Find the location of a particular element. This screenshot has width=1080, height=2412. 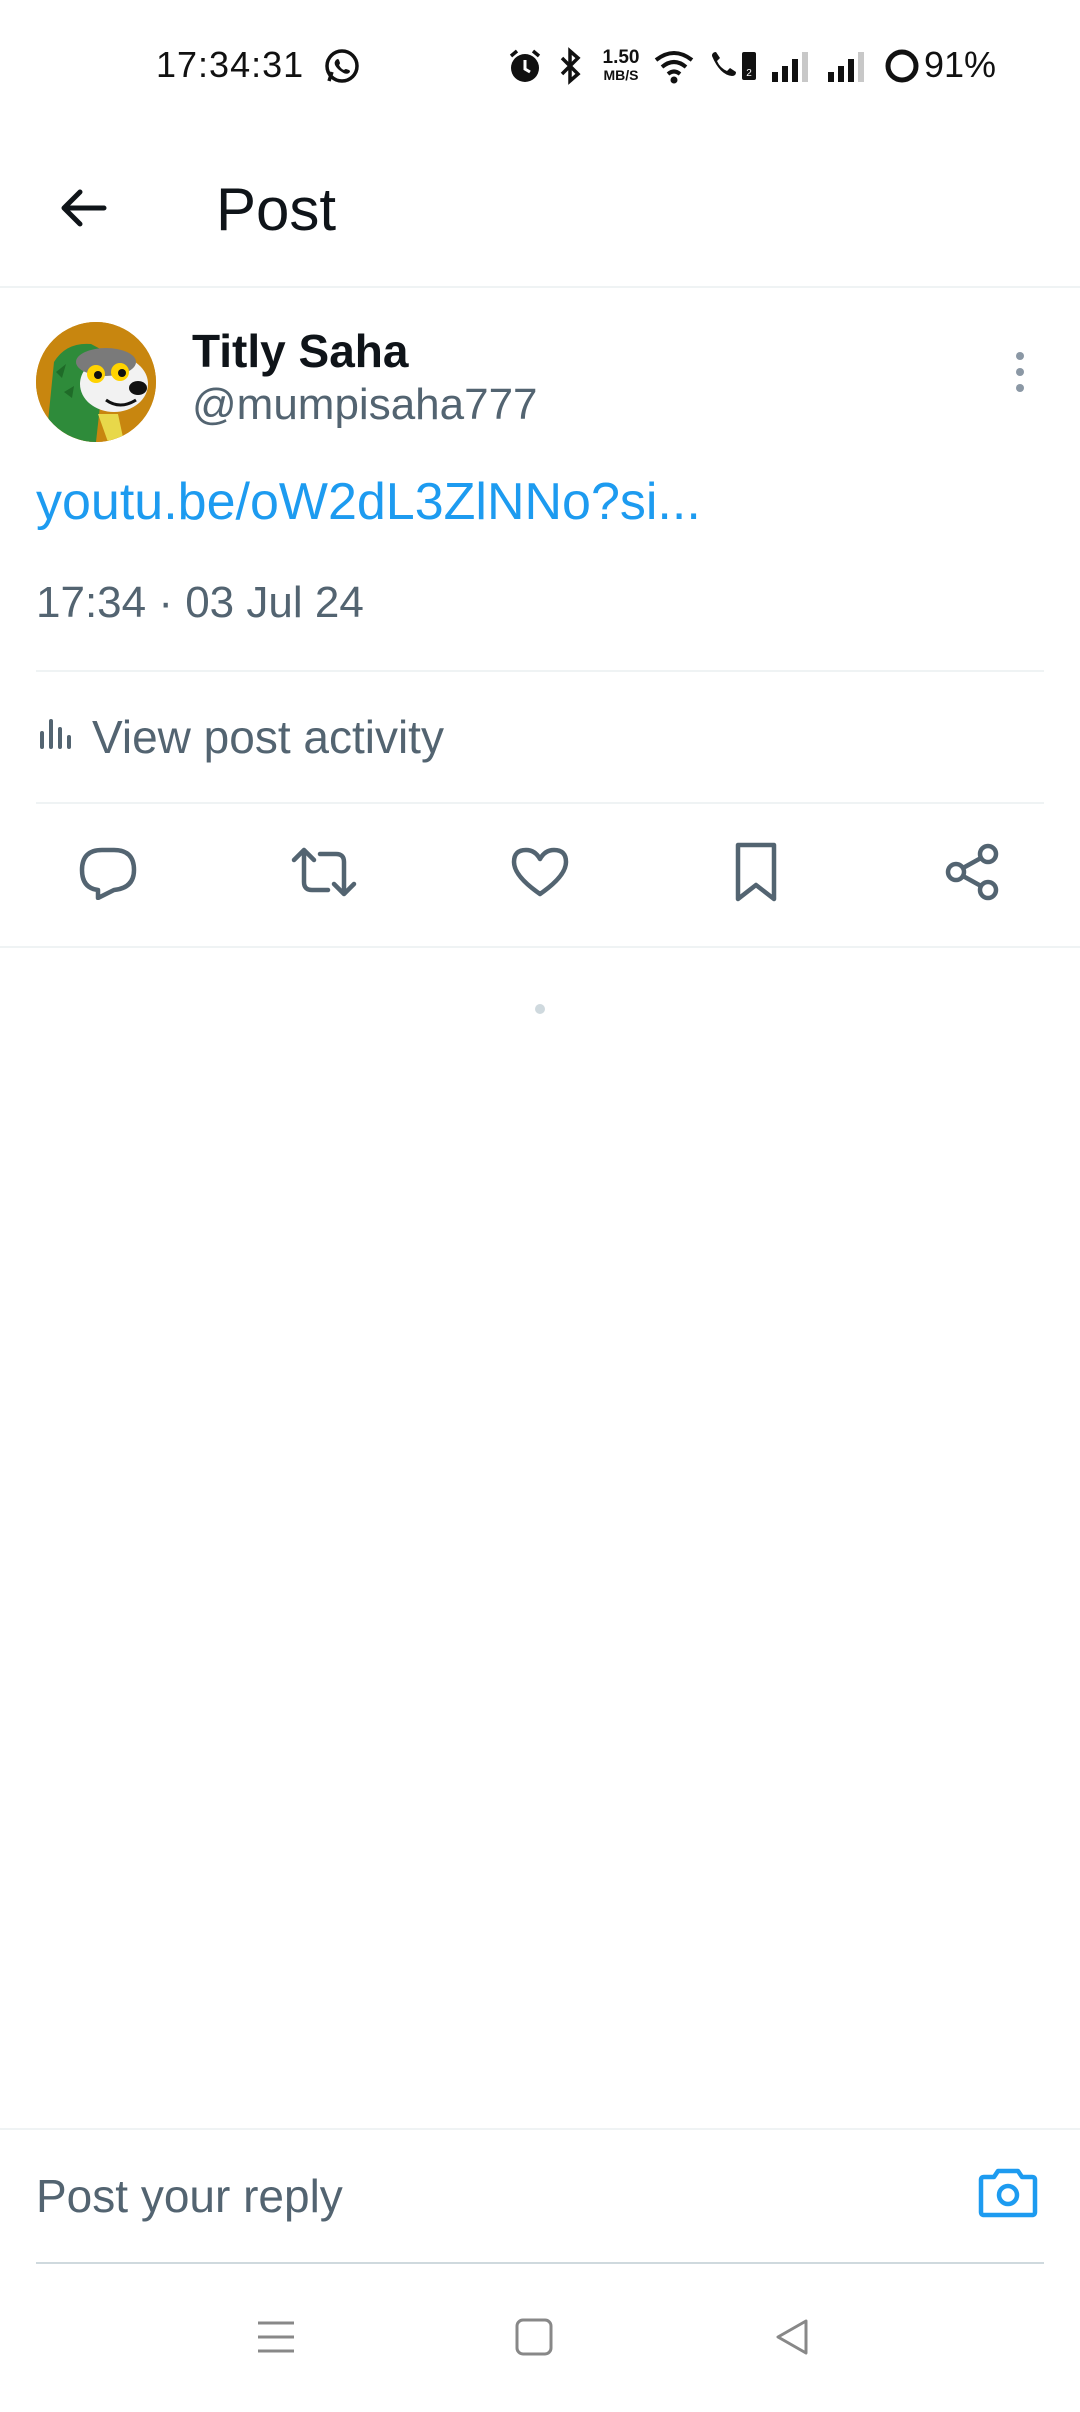

avatar is located at coordinates (96, 382).